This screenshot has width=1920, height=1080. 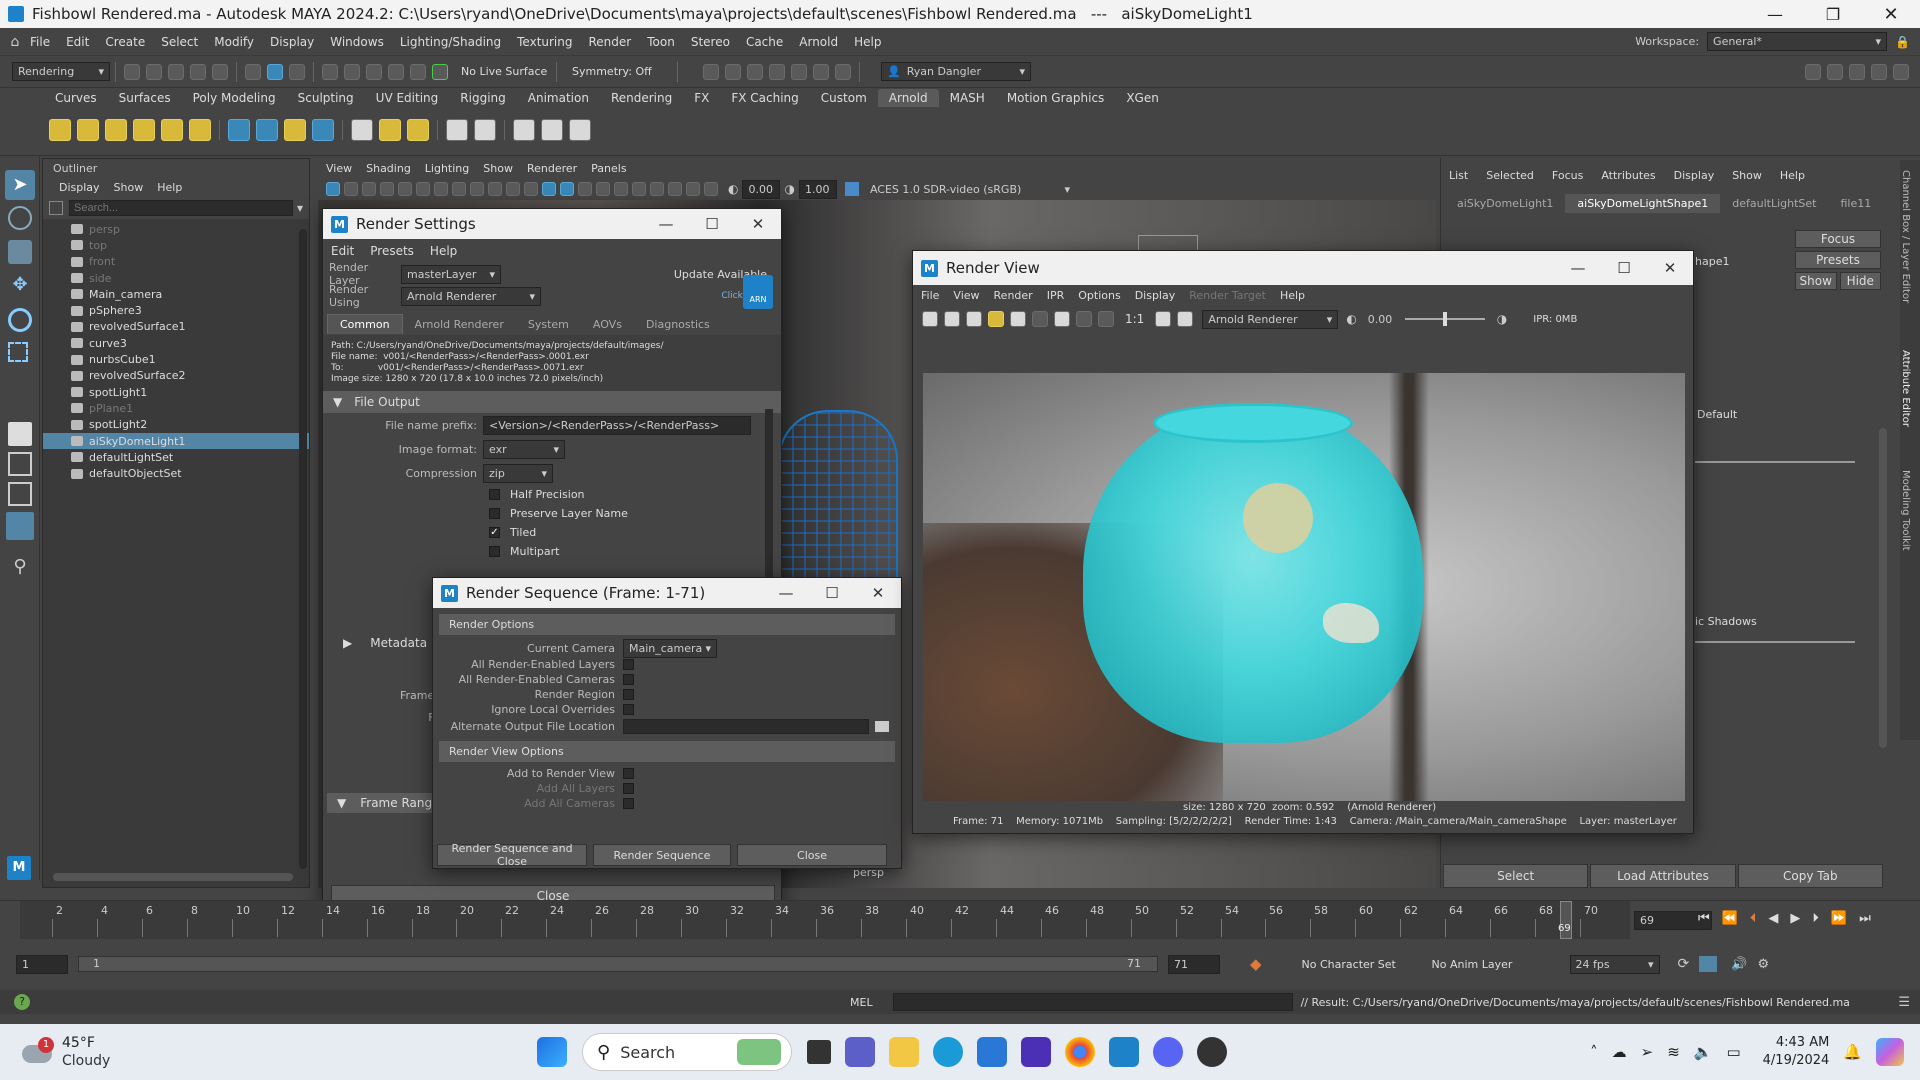 I want to click on color-management-icon, so click(x=851, y=189).